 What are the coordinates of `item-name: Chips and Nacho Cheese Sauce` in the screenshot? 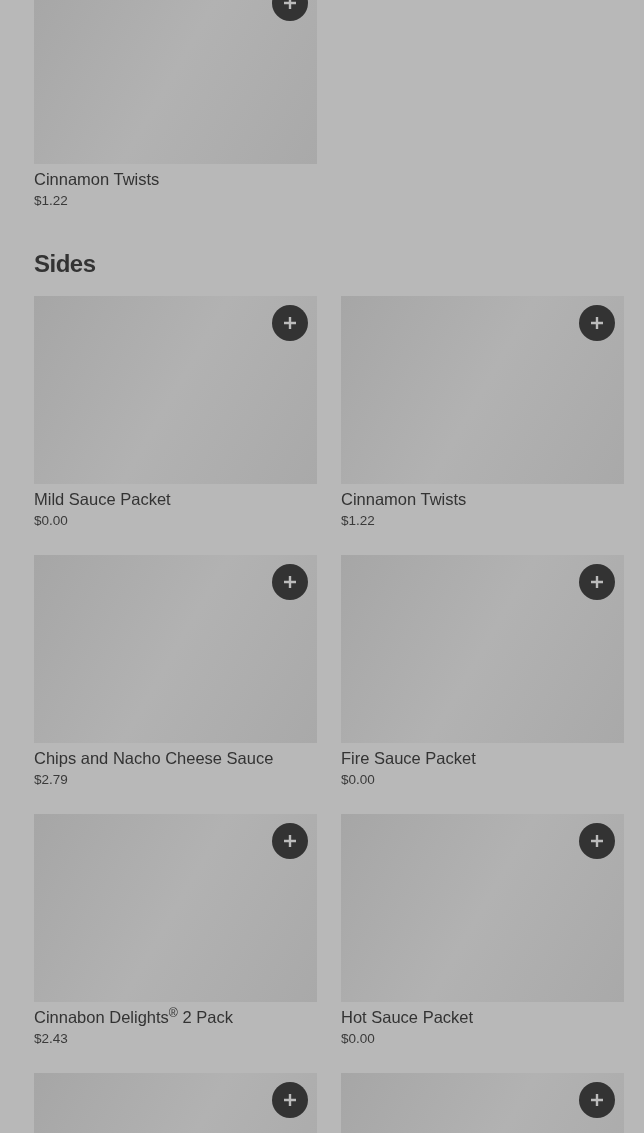 It's located at (154, 758).